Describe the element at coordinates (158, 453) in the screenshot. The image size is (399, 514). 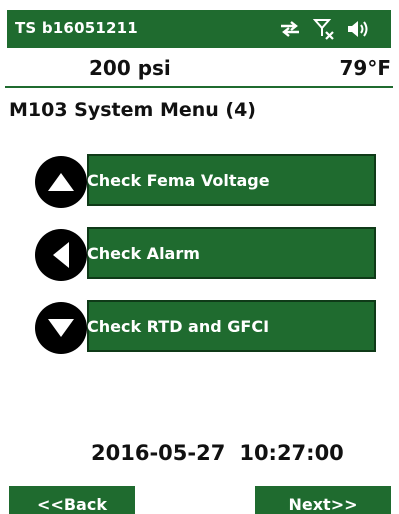
I see `date-text: 2016-05-27` at that location.